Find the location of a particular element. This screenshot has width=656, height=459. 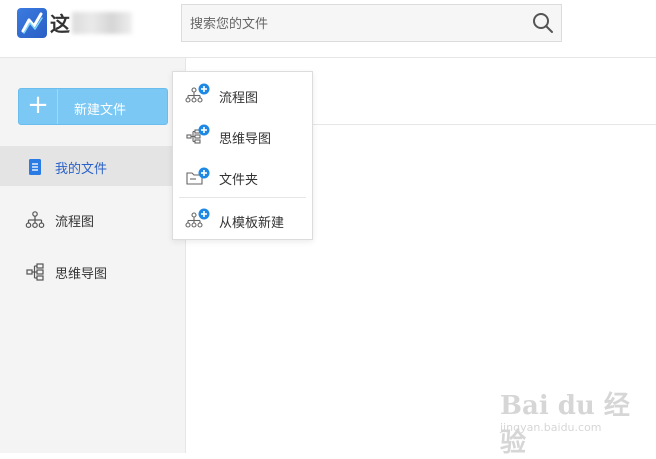

baidu-watermark: Bai du 经验 jingyan.baidu.com is located at coordinates (575, 421).